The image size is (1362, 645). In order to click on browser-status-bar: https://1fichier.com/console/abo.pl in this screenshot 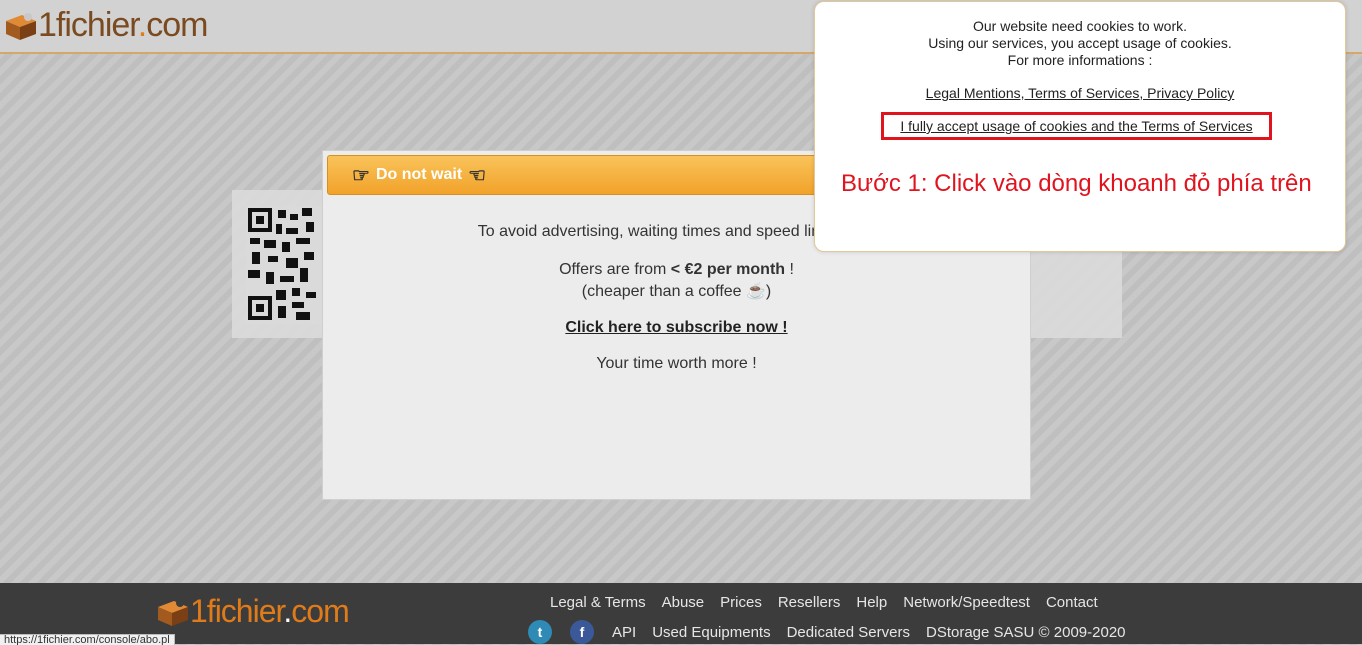, I will do `click(87, 639)`.